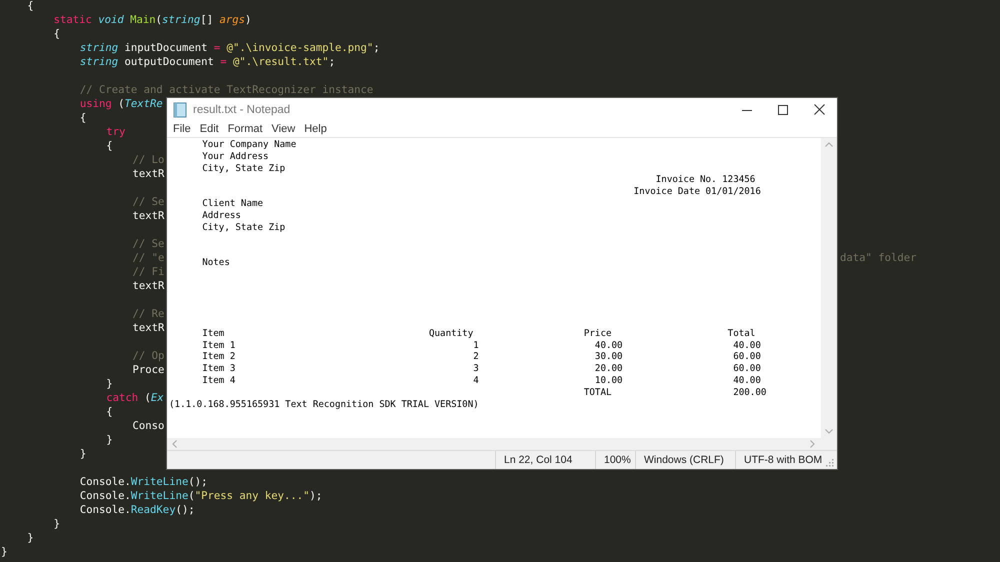  I want to click on code-line: Console.ReadKey();, so click(137, 510).